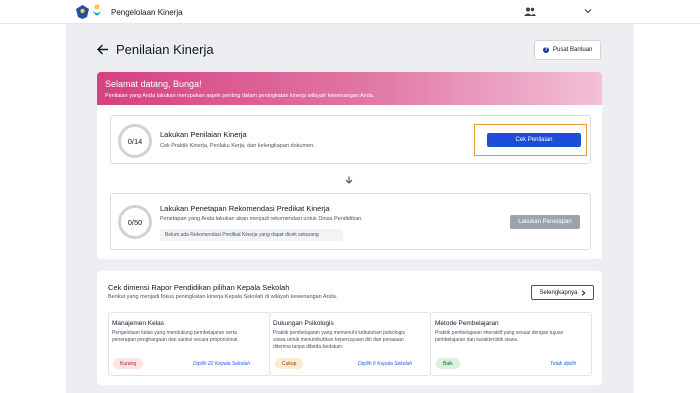 The image size is (700, 393). What do you see at coordinates (448, 363) in the screenshot?
I see `status-badge: Baik` at bounding box center [448, 363].